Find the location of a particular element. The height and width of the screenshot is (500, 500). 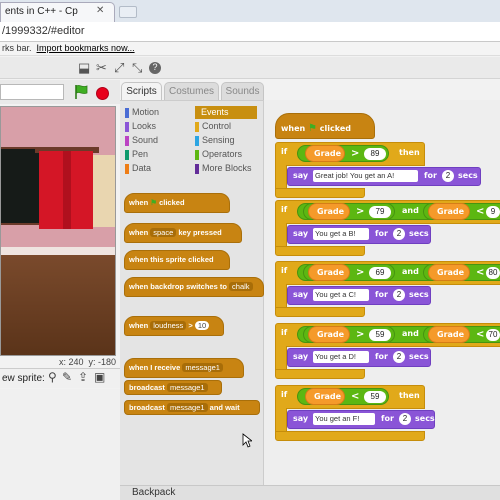

green-flag-icon is located at coordinates (81, 92).